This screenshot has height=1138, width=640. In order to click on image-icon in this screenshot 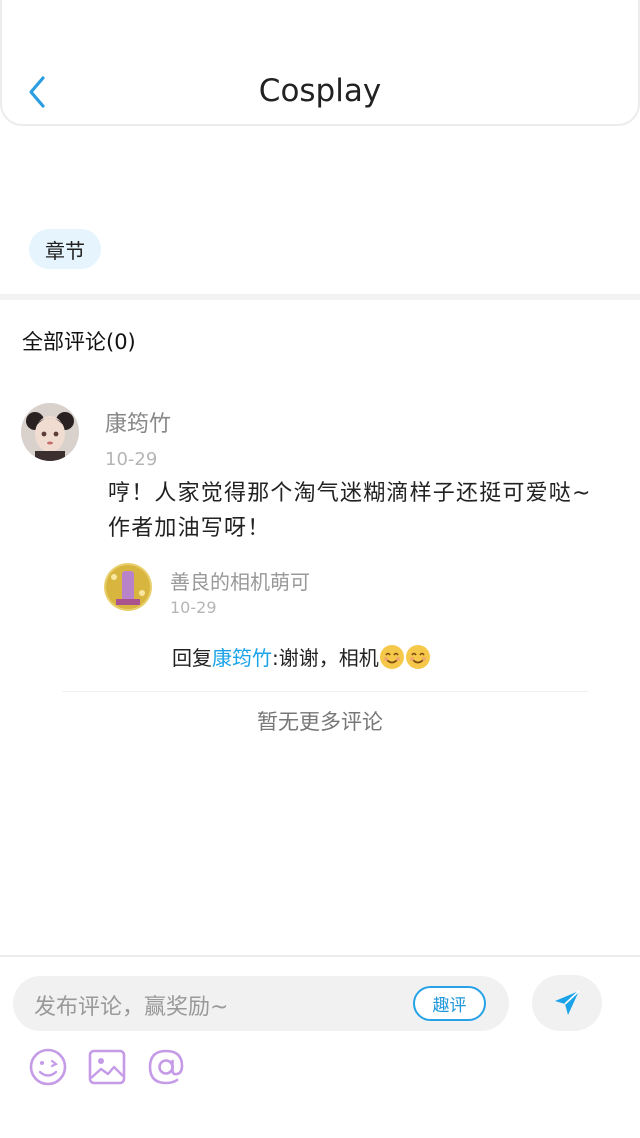, I will do `click(107, 1067)`.